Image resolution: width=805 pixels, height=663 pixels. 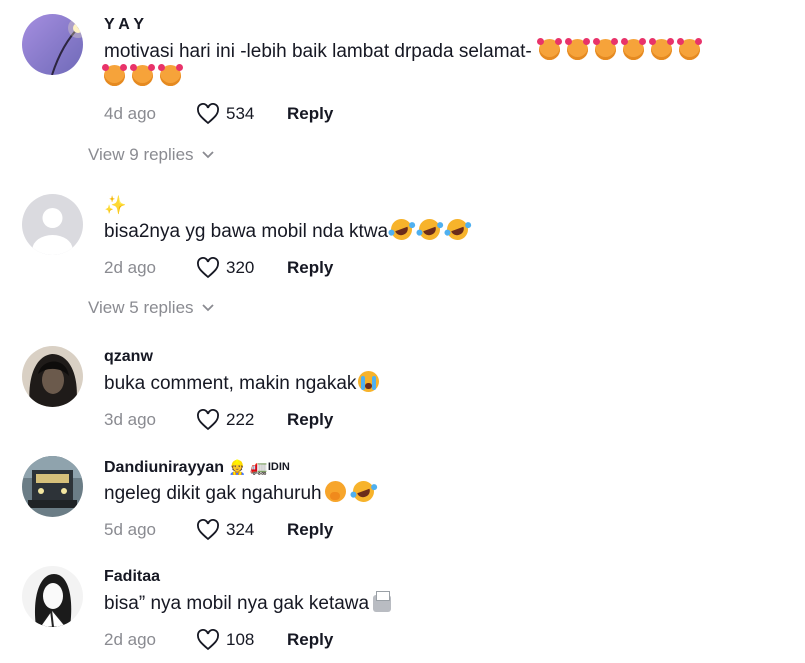 I want to click on construction-worker-icon: 👷, so click(x=237, y=467).